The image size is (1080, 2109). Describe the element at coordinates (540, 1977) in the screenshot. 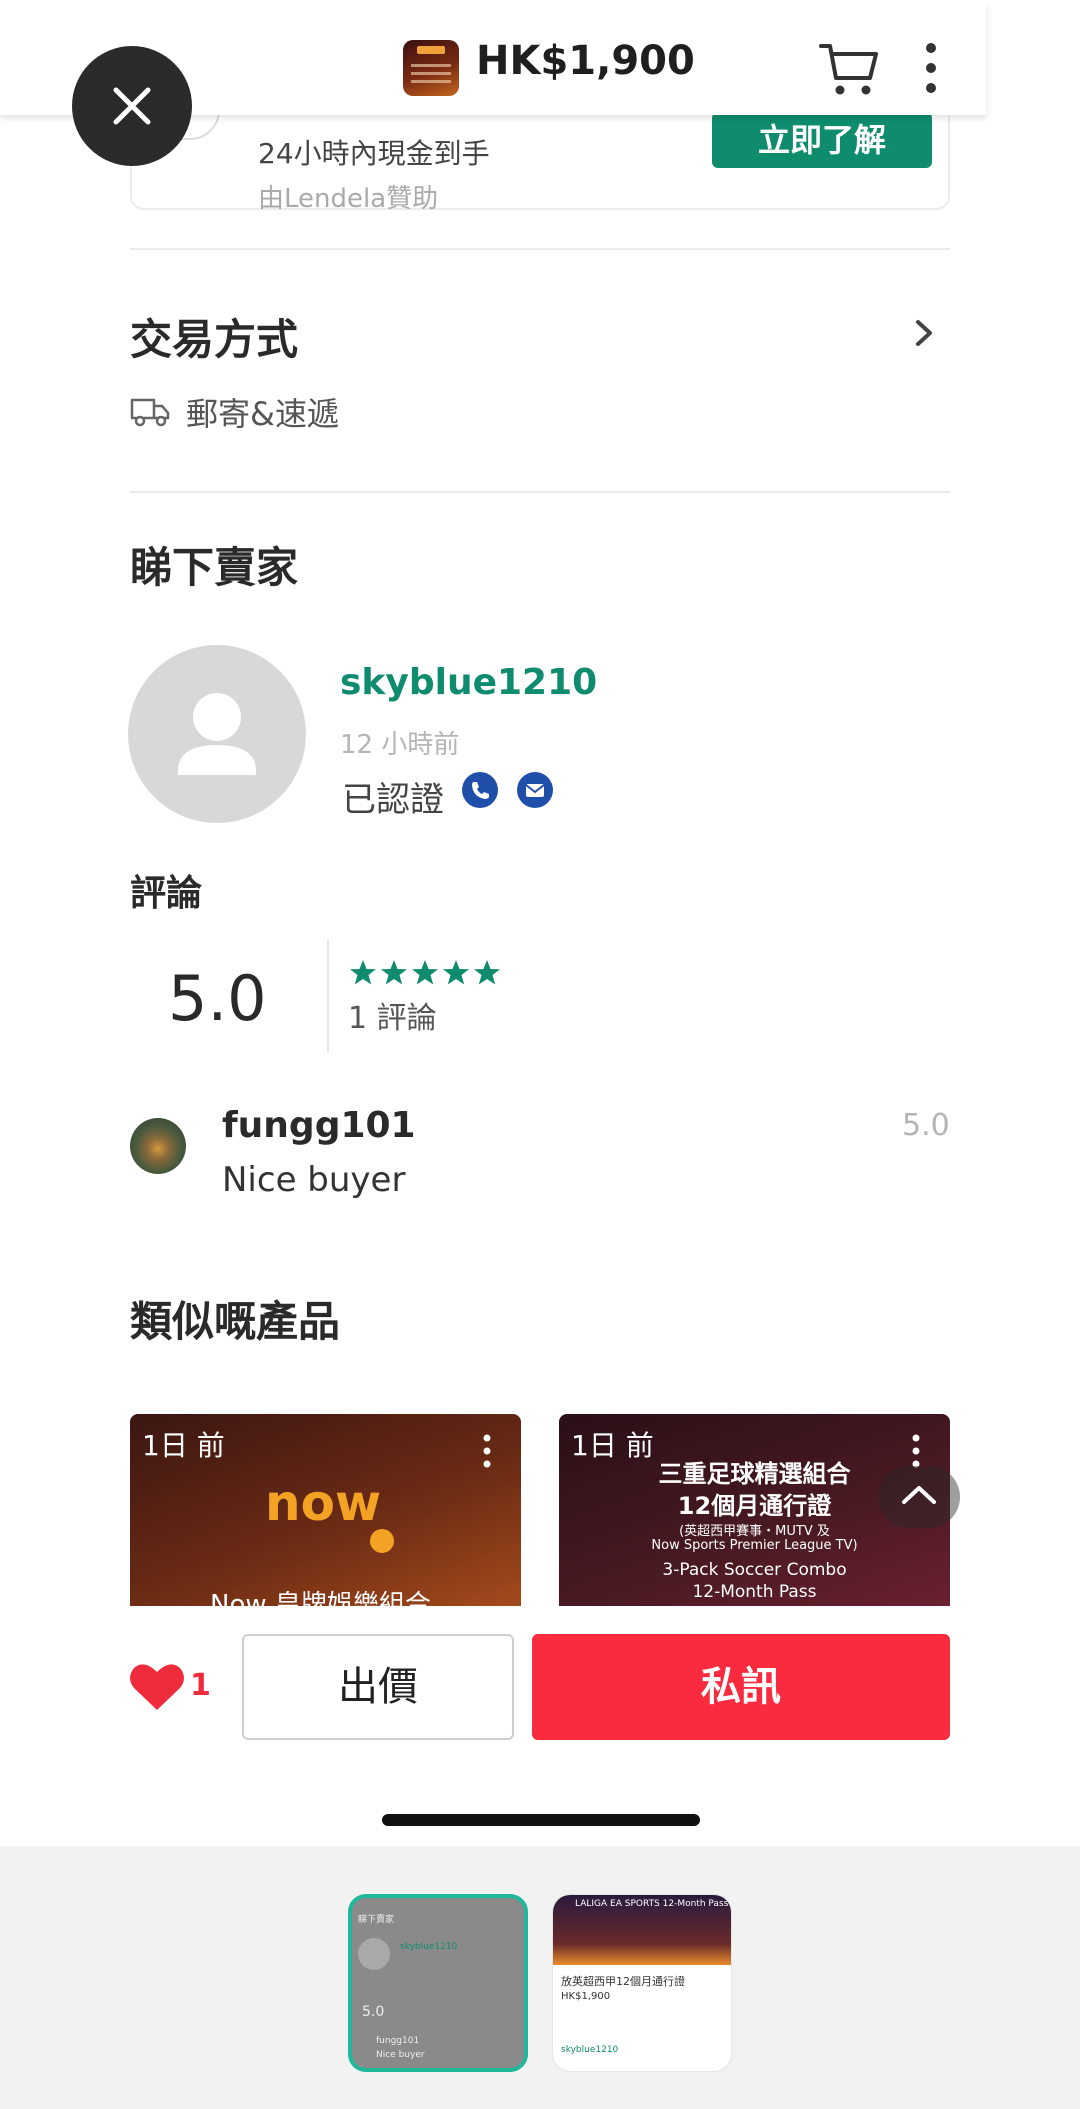

I see `tab-switcher-tray` at that location.